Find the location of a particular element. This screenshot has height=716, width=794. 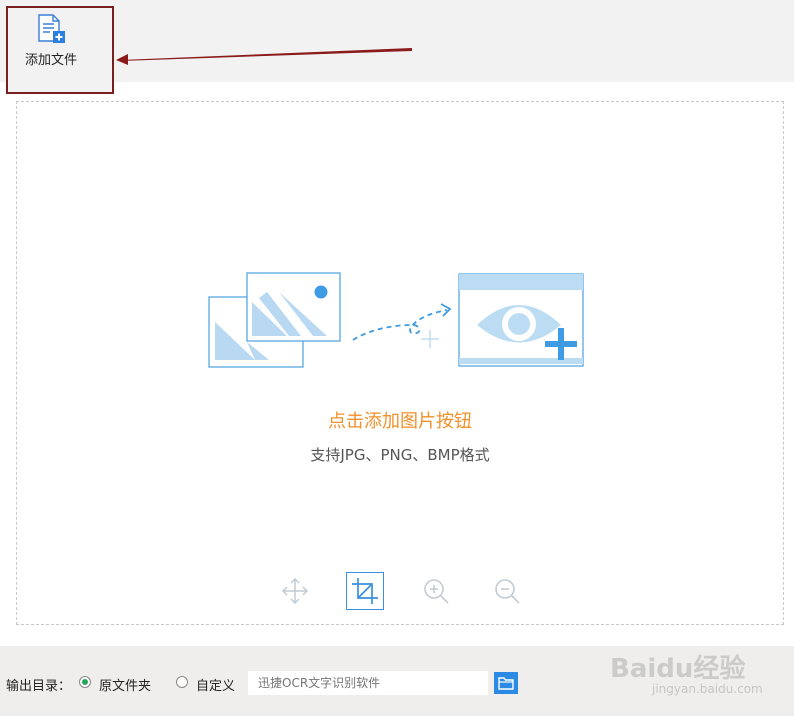

crop-icon is located at coordinates (365, 591).